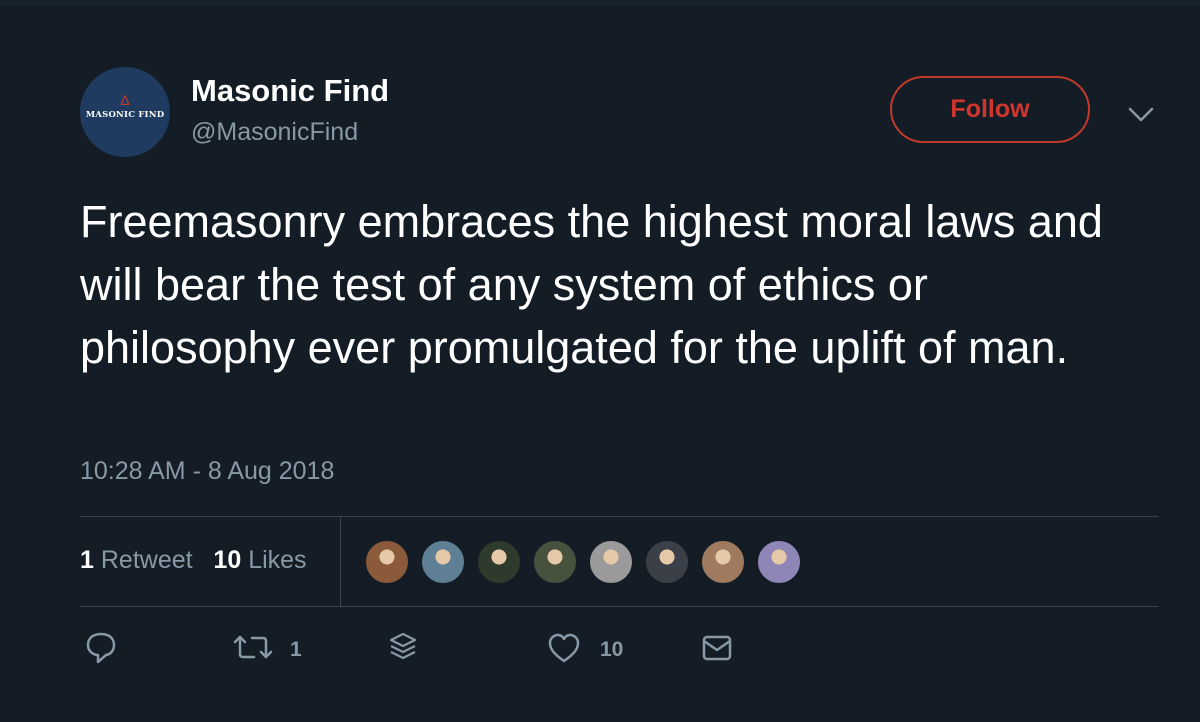  Describe the element at coordinates (277, 560) in the screenshot. I see `likes-label: Likes` at that location.